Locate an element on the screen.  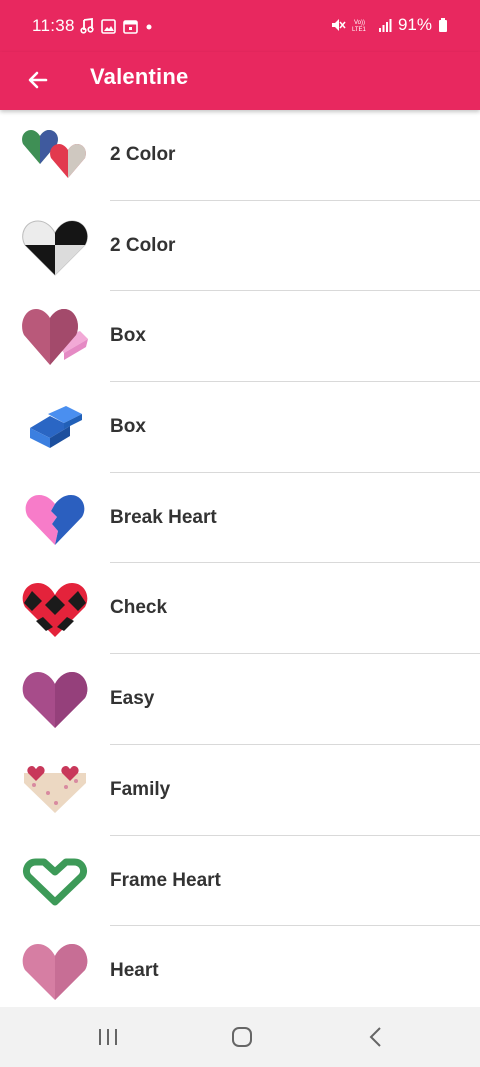
item-label: Family is located at coordinates (140, 789).